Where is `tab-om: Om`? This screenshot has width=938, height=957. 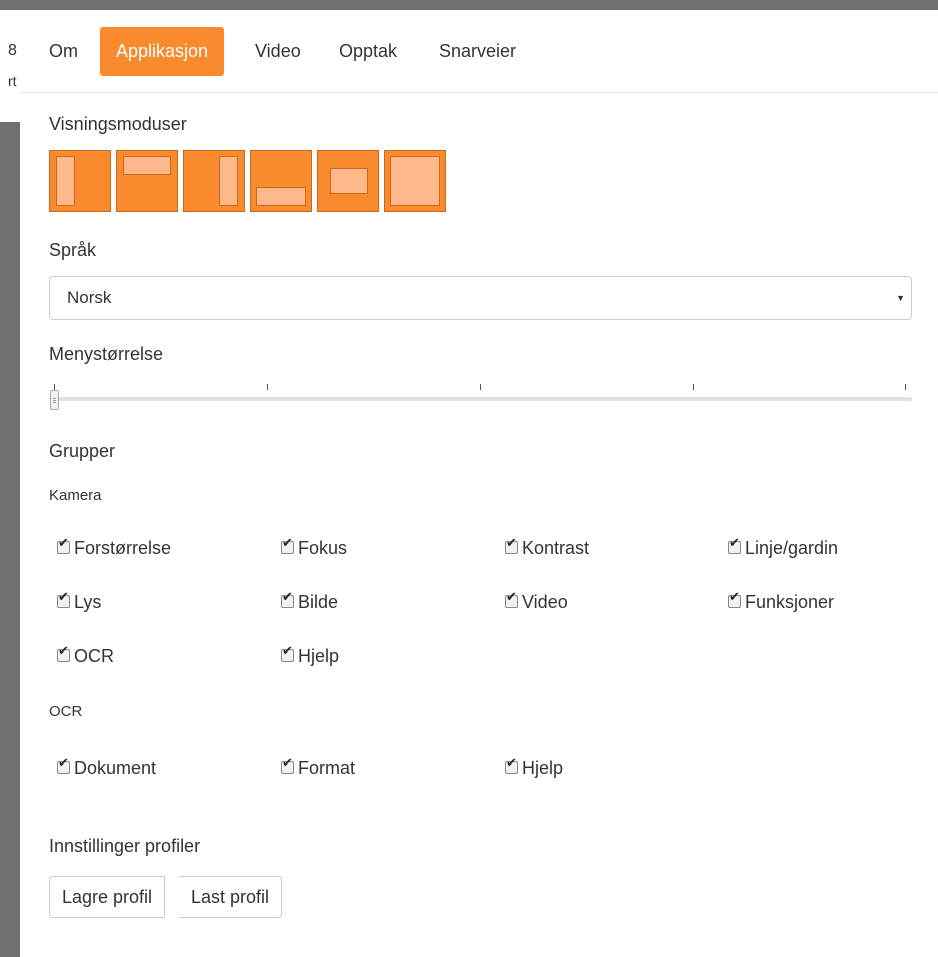
tab-om: Om is located at coordinates (63, 51).